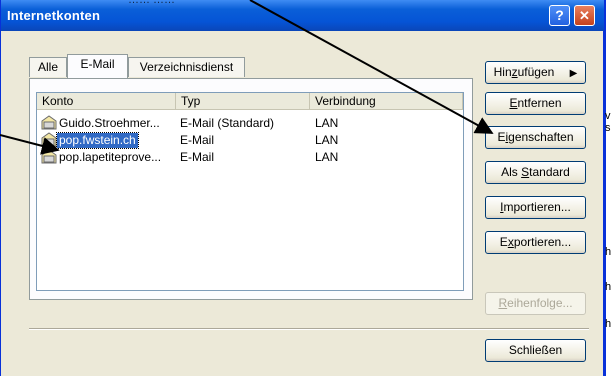  I want to click on tab-verzeichnisdienst: Verzeichnisdienst, so click(186, 67).